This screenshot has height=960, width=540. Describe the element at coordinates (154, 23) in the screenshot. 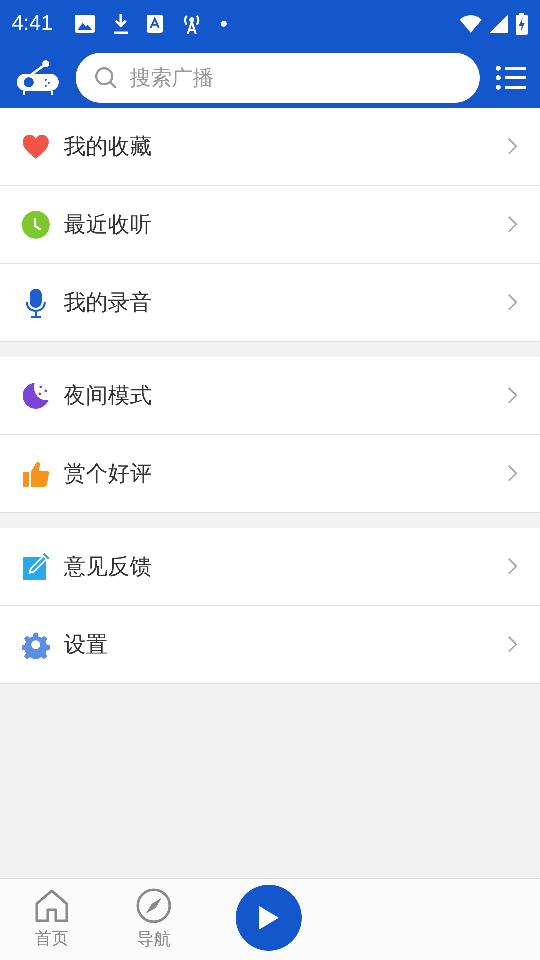

I see `keyboard-icon` at that location.